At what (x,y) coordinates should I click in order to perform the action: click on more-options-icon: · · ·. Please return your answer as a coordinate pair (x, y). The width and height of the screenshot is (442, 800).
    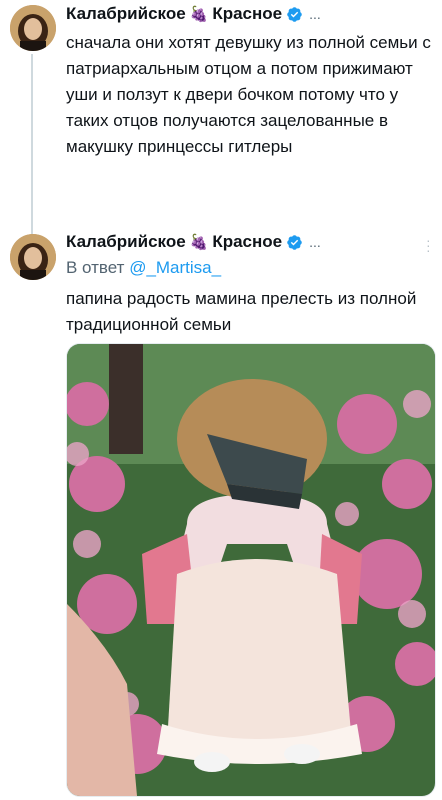
    Looking at the image, I should click on (428, 245).